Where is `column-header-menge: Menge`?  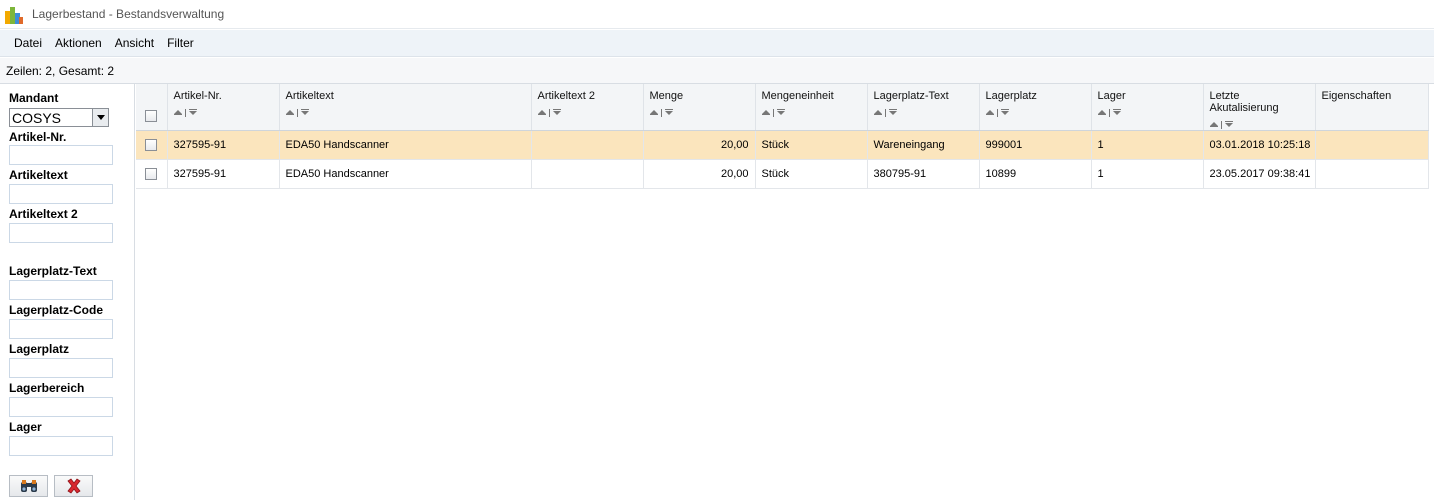
column-header-menge: Menge is located at coordinates (699, 107).